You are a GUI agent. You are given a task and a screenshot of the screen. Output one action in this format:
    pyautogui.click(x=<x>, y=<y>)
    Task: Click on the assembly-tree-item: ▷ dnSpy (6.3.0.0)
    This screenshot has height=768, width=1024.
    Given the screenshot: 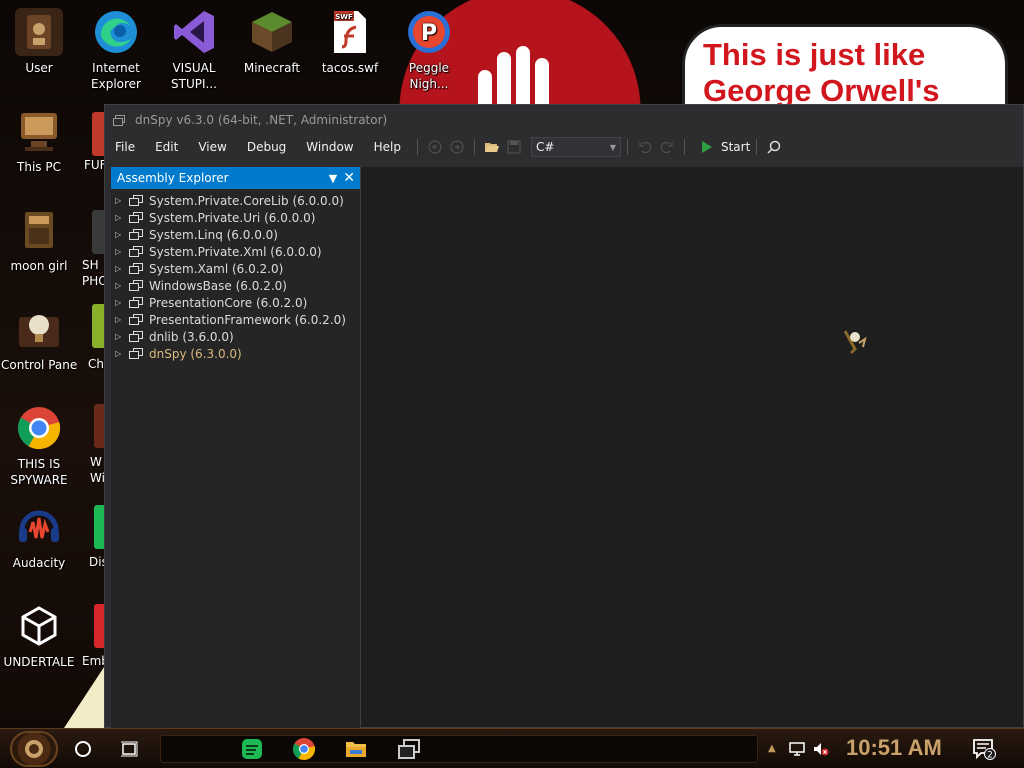 What is the action you would take?
    pyautogui.click(x=235, y=353)
    